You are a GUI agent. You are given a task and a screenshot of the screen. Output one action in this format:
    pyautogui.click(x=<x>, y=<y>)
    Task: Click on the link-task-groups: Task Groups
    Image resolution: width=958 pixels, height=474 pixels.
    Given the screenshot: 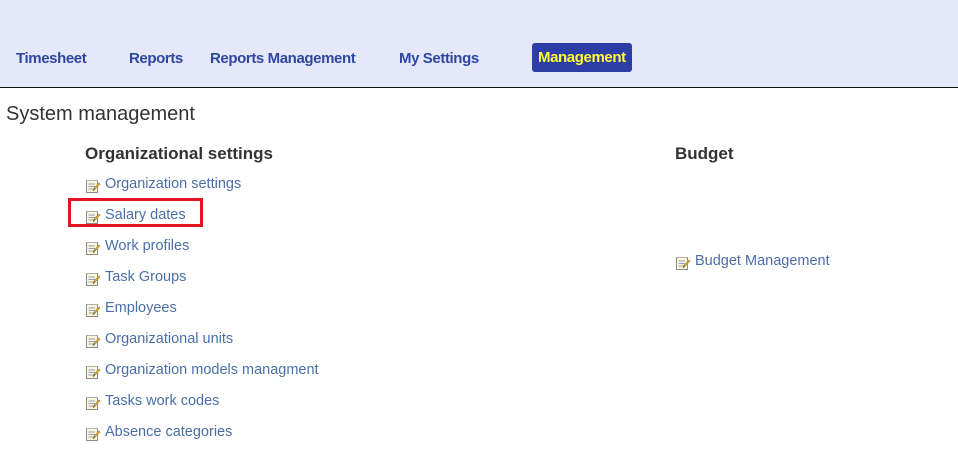 What is the action you would take?
    pyautogui.click(x=135, y=277)
    